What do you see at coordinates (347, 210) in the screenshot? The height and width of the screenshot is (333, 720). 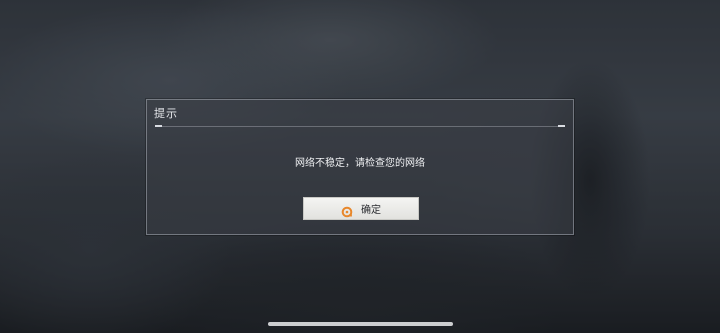 I see `confirm-circle-icon` at bounding box center [347, 210].